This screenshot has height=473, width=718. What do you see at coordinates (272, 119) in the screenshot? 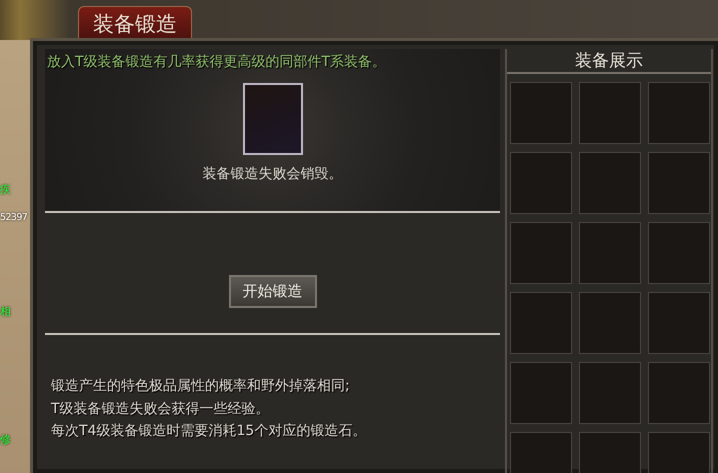
I see `equipment-slot` at bounding box center [272, 119].